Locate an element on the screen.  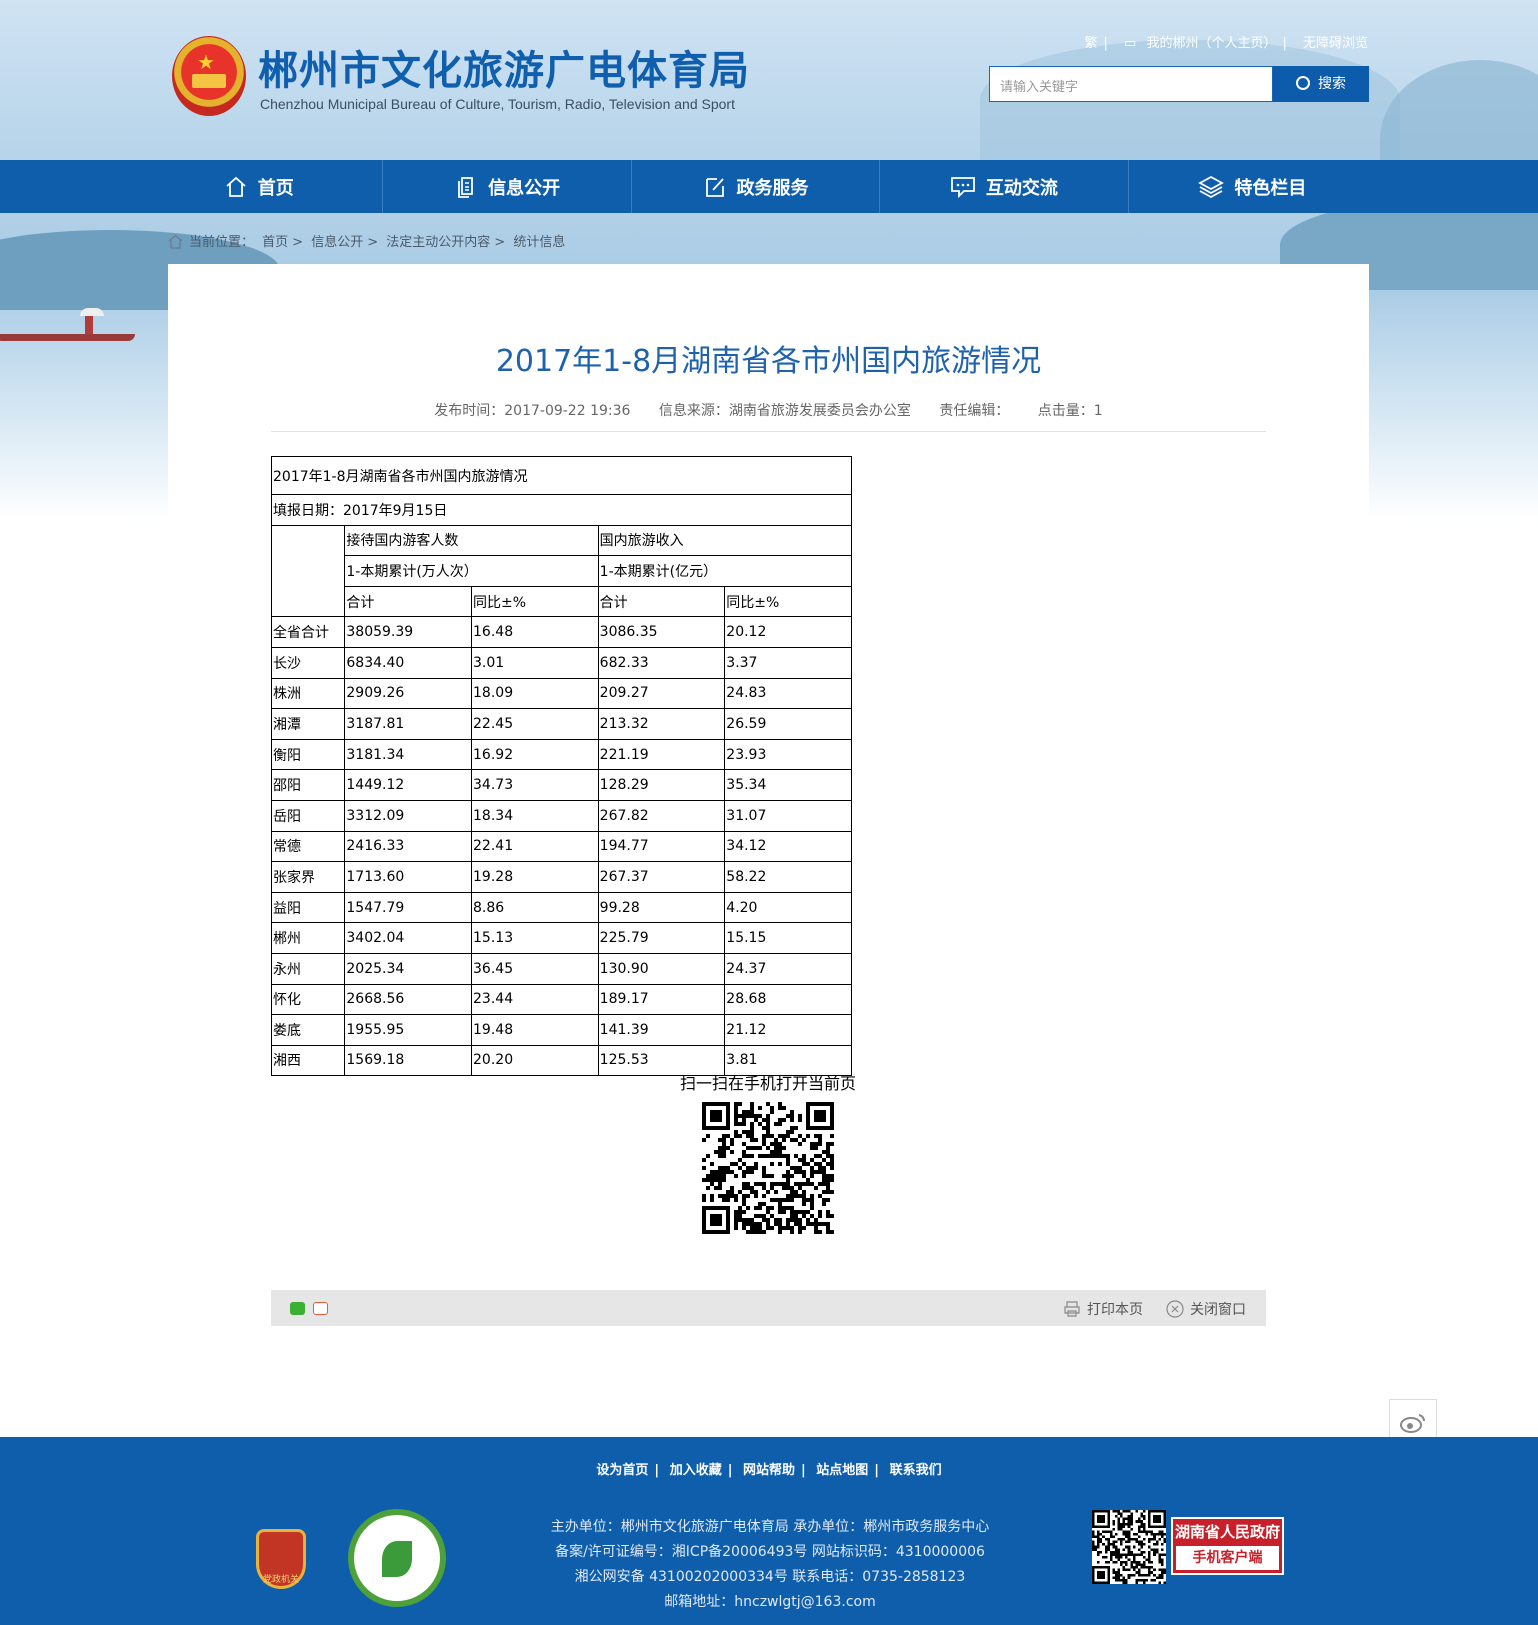
region-cell: 娄底 is located at coordinates (308, 1030).